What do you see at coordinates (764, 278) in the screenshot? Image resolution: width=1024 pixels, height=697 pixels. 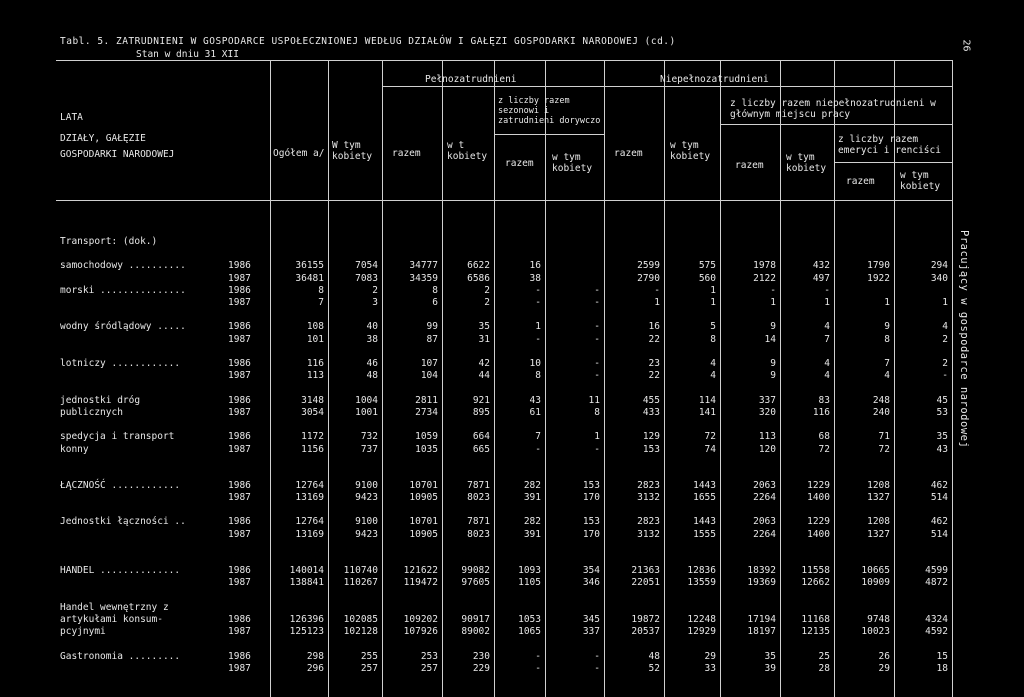 I see `table-cell: 2122` at bounding box center [764, 278].